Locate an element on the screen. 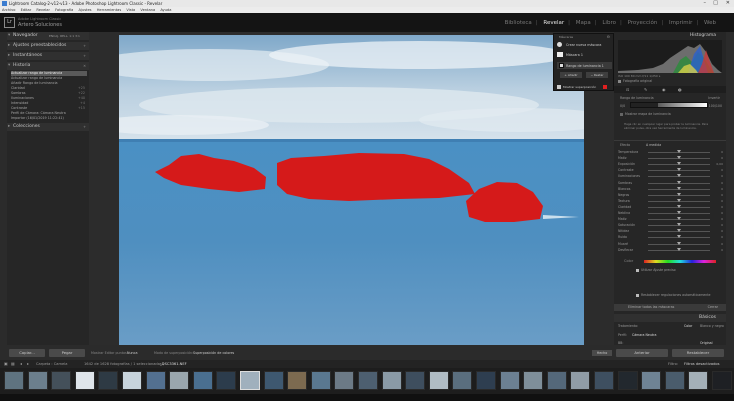 This screenshot has width=734, height=401. luminance-checkbox is located at coordinates (561, 65).